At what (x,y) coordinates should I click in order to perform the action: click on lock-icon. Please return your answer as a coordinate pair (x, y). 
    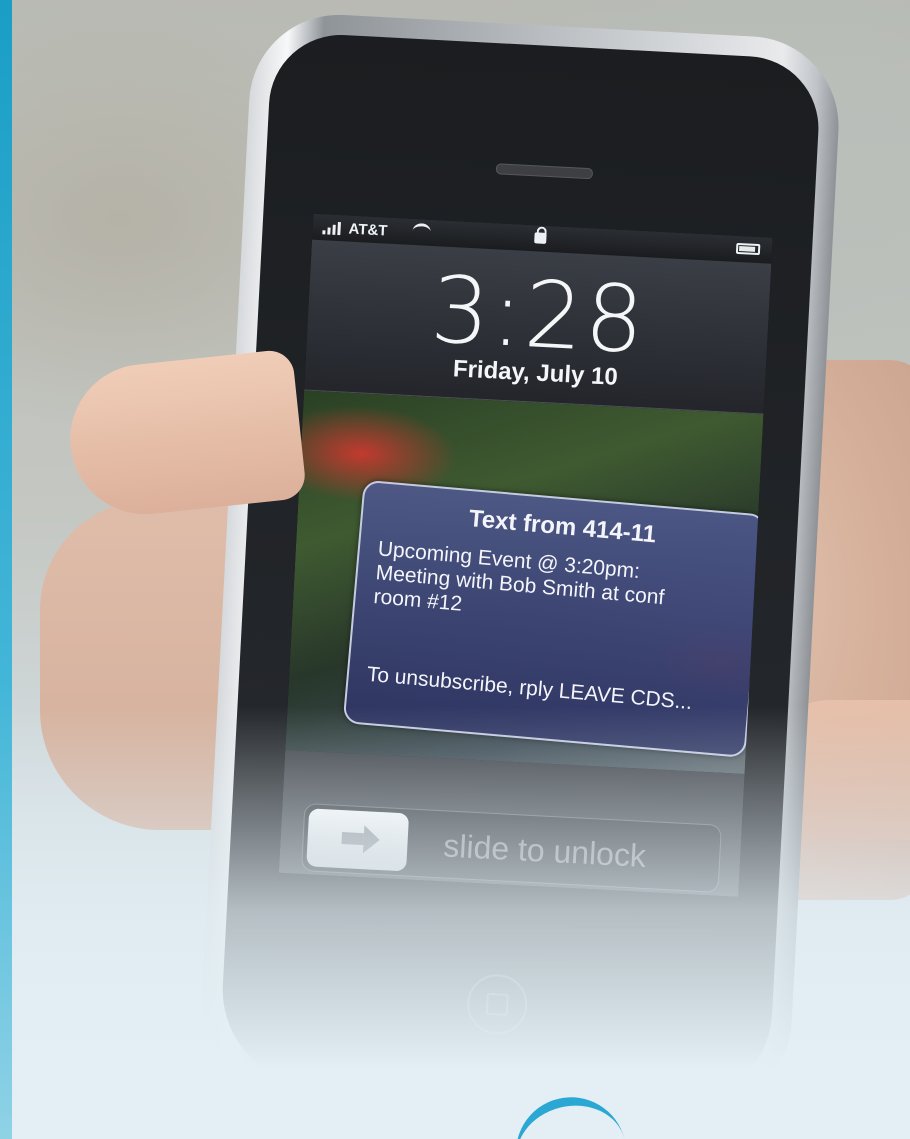
    Looking at the image, I should click on (540, 238).